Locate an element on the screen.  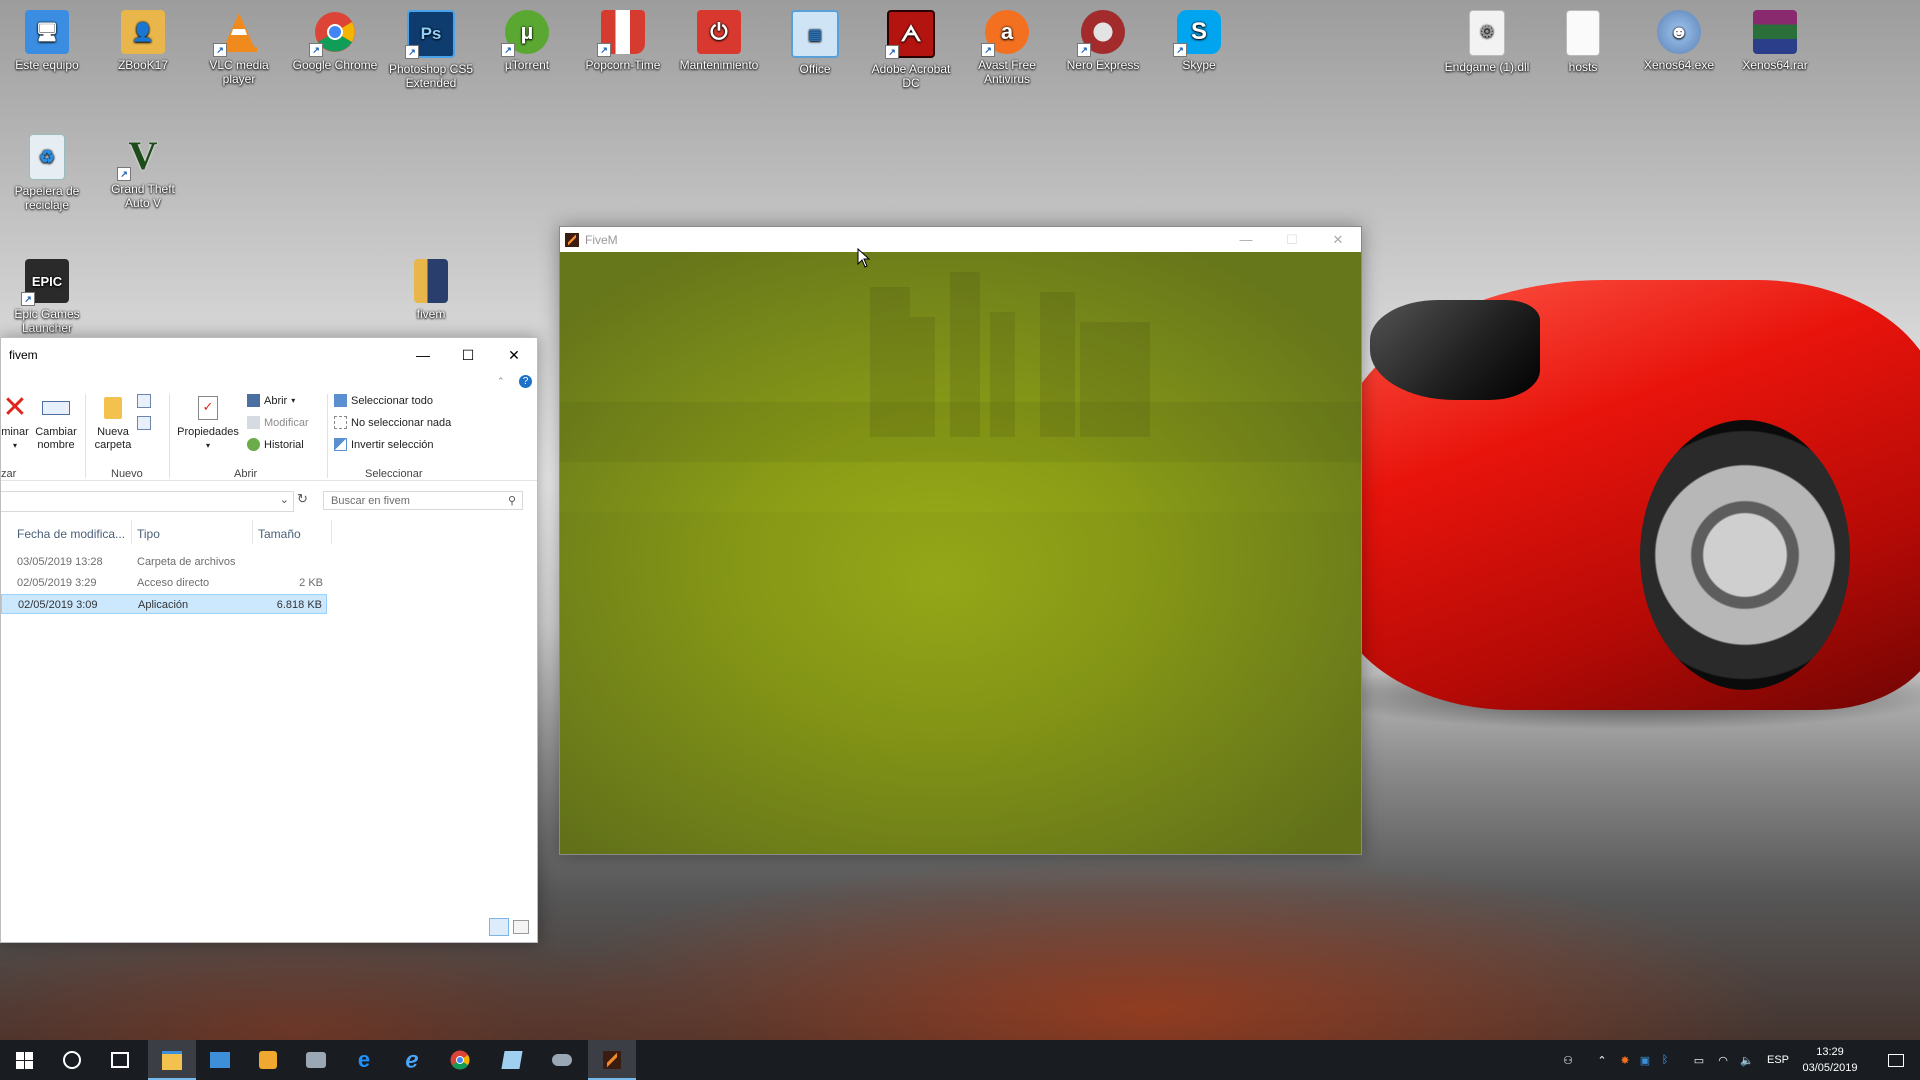
history-label: Historial is located at coordinates (284, 444).